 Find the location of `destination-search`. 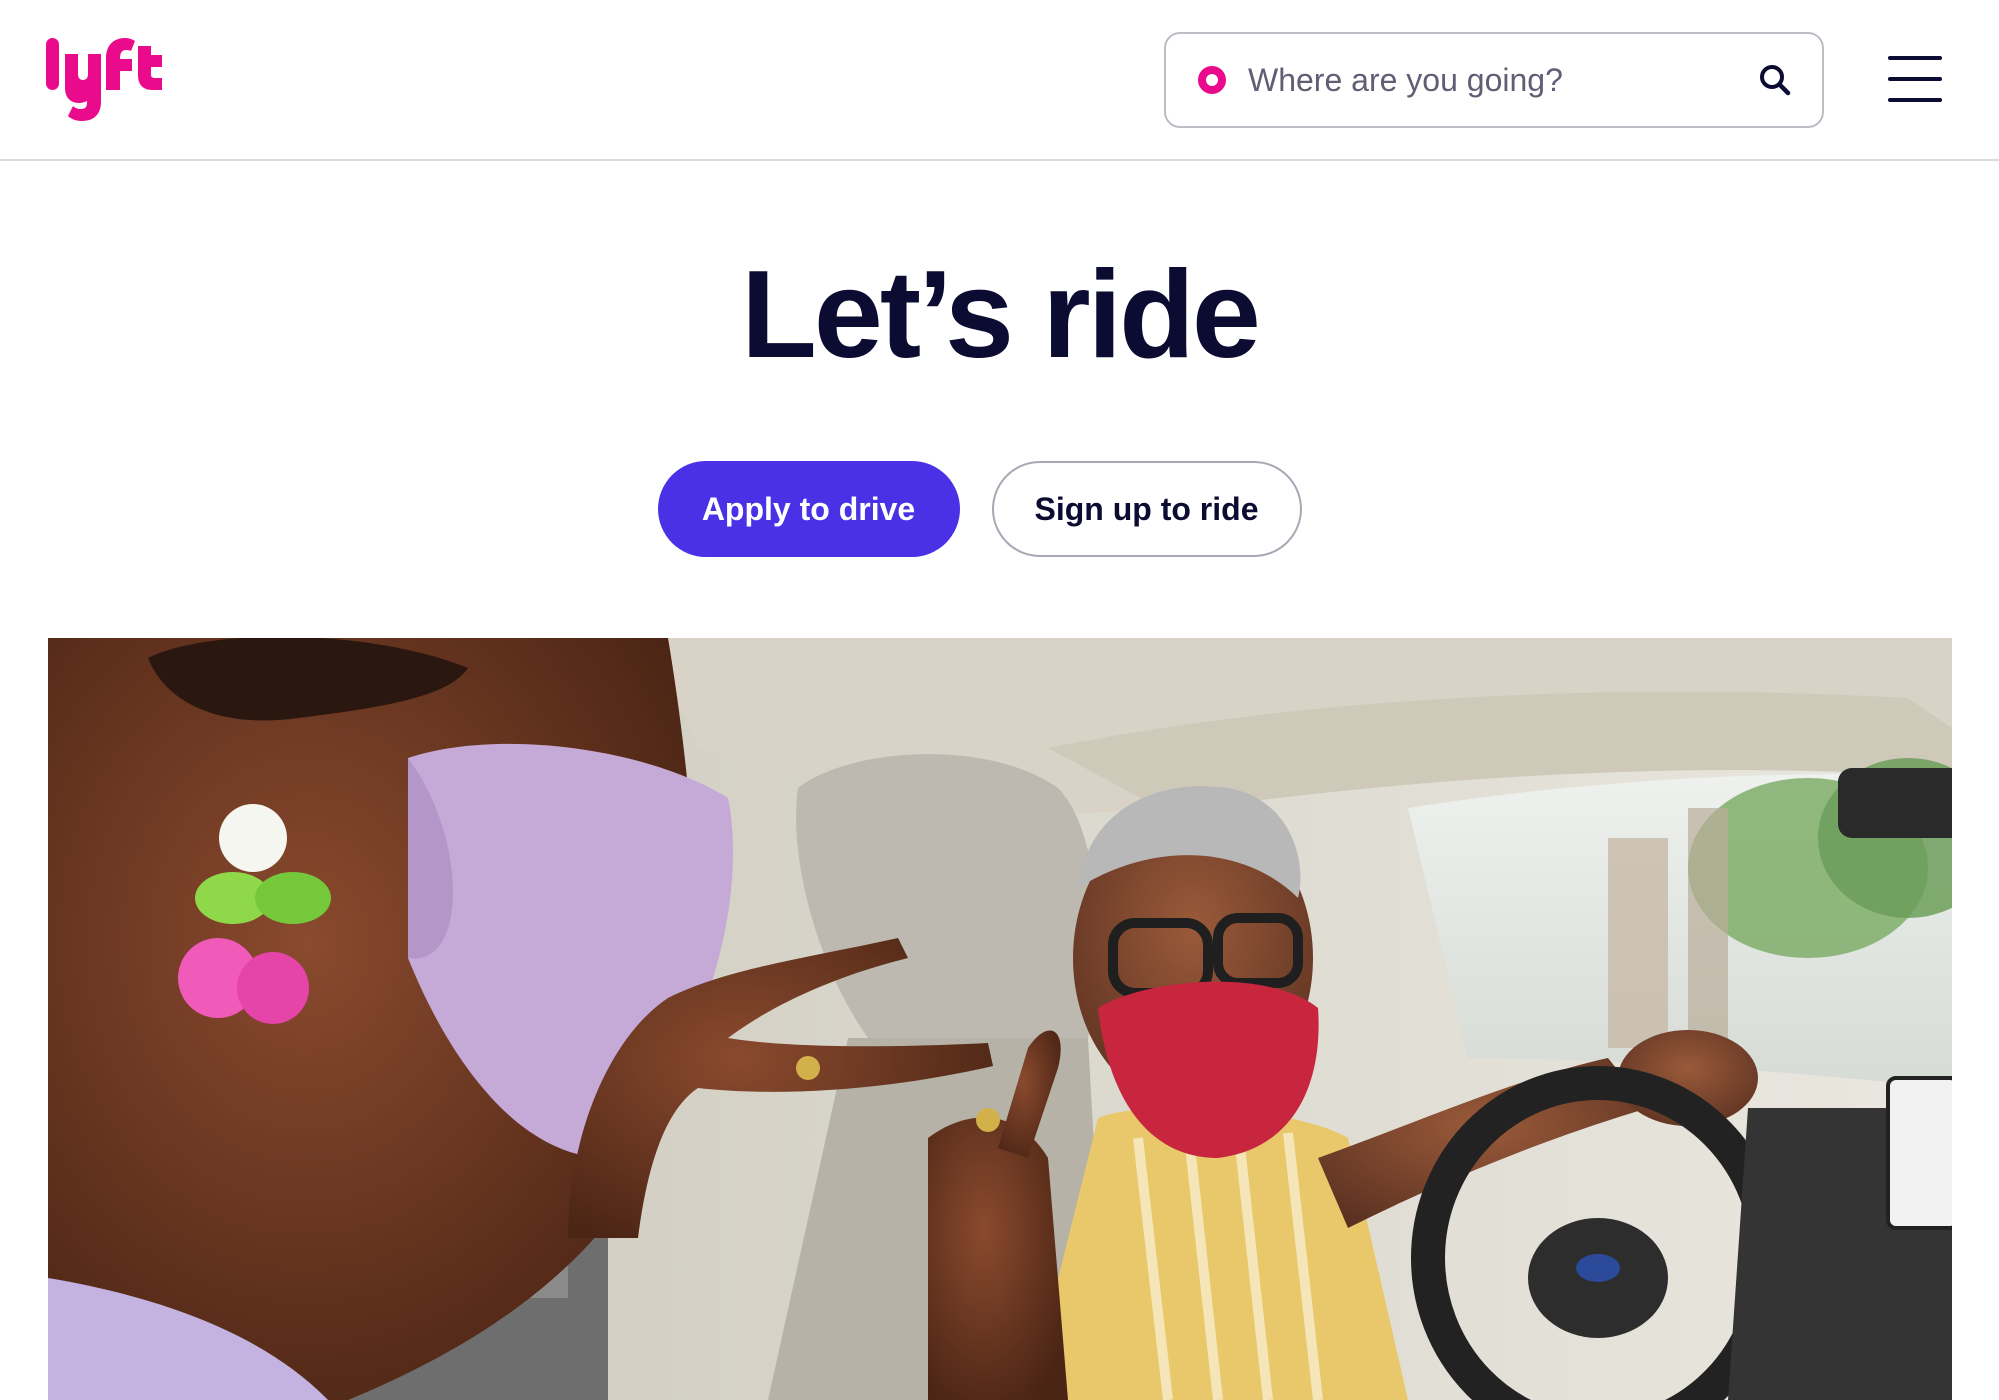

destination-search is located at coordinates (1494, 80).